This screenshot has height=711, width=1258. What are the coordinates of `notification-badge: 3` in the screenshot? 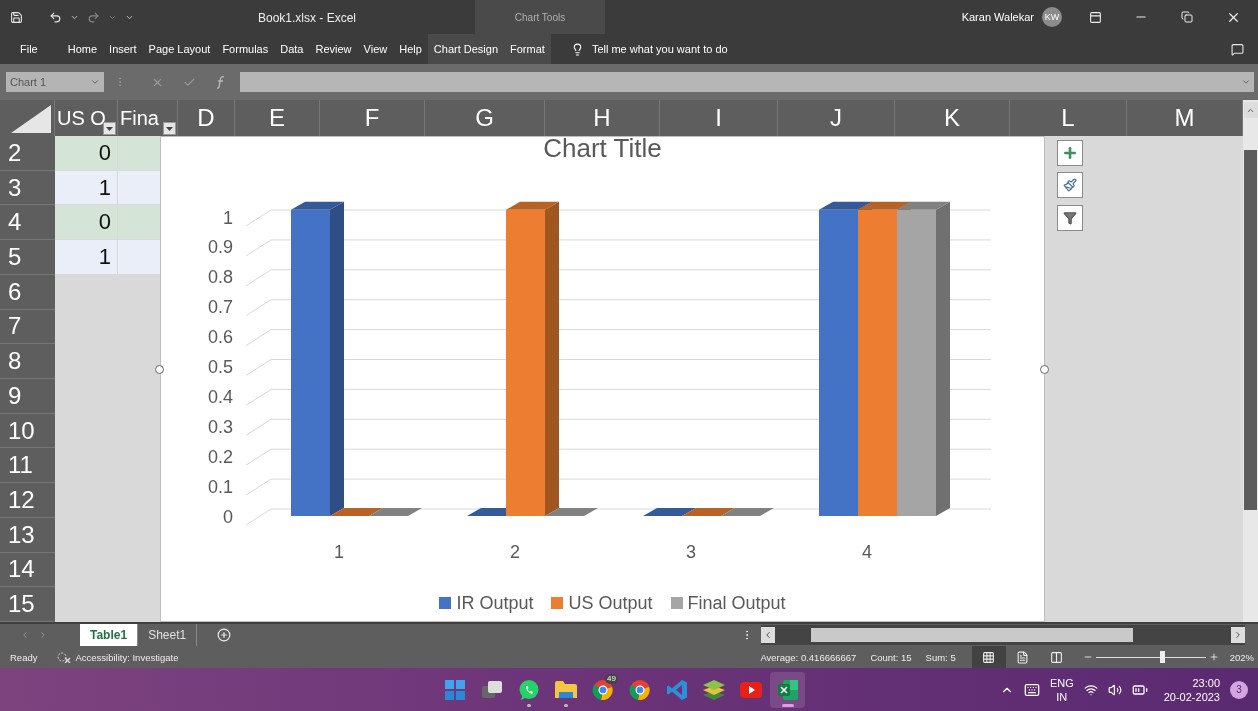 It's located at (1239, 689).